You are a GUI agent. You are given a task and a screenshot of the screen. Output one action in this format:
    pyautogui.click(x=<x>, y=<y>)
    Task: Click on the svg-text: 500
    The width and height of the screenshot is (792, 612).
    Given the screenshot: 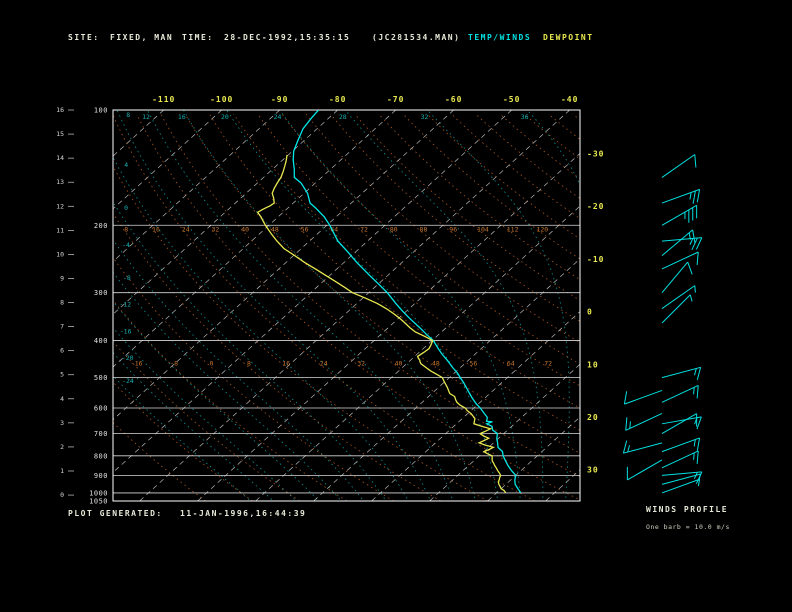 What is the action you would take?
    pyautogui.click(x=101, y=378)
    